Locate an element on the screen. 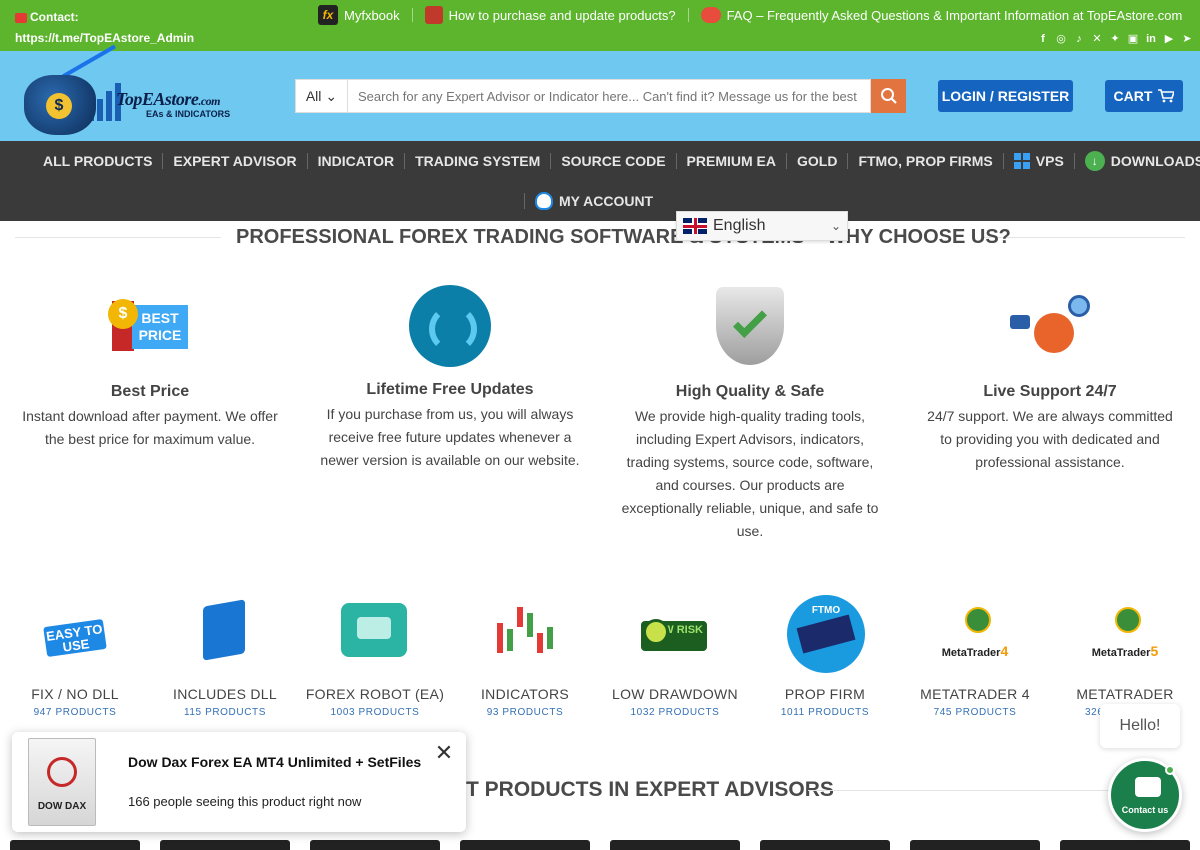  refresh-icon is located at coordinates (450, 326).